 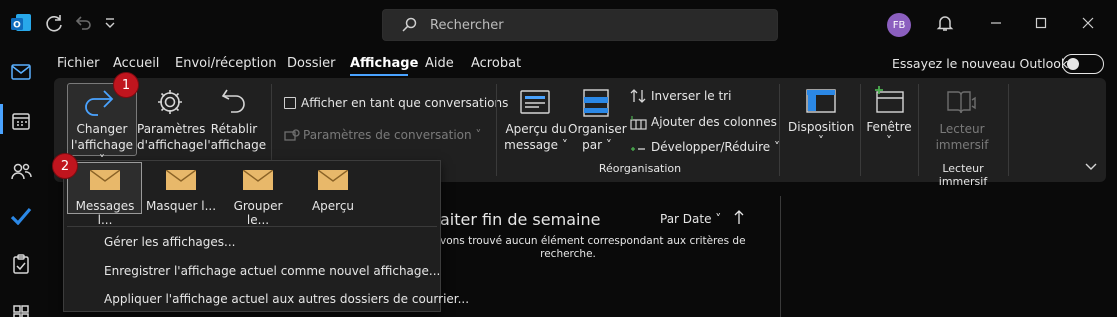 What do you see at coordinates (110, 23) in the screenshot?
I see `customize-qat-icon` at bounding box center [110, 23].